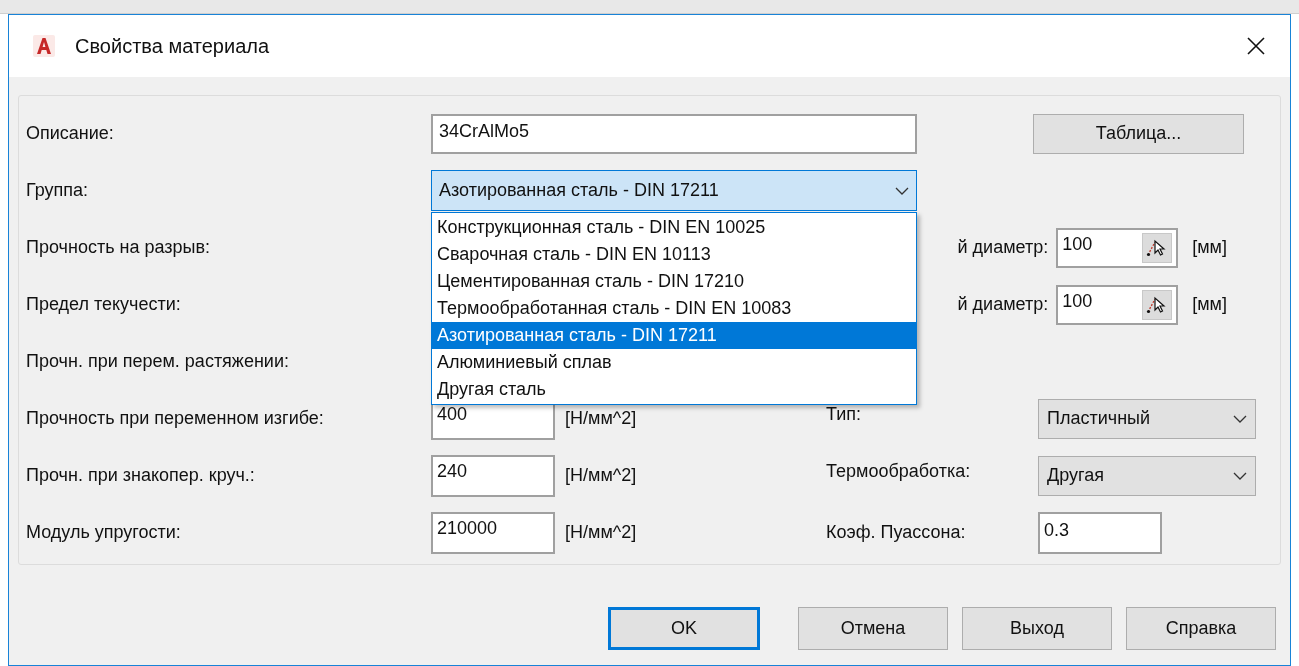 The image size is (1299, 666). I want to click on field-label: Коэф. Пуассона:, so click(896, 532).